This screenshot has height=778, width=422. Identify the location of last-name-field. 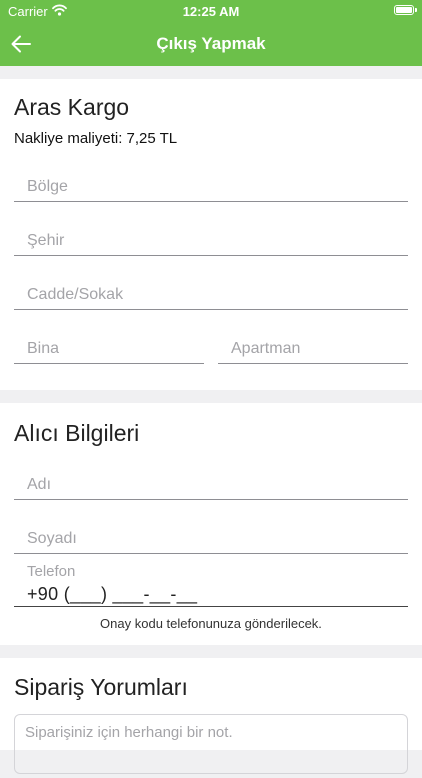
(211, 539).